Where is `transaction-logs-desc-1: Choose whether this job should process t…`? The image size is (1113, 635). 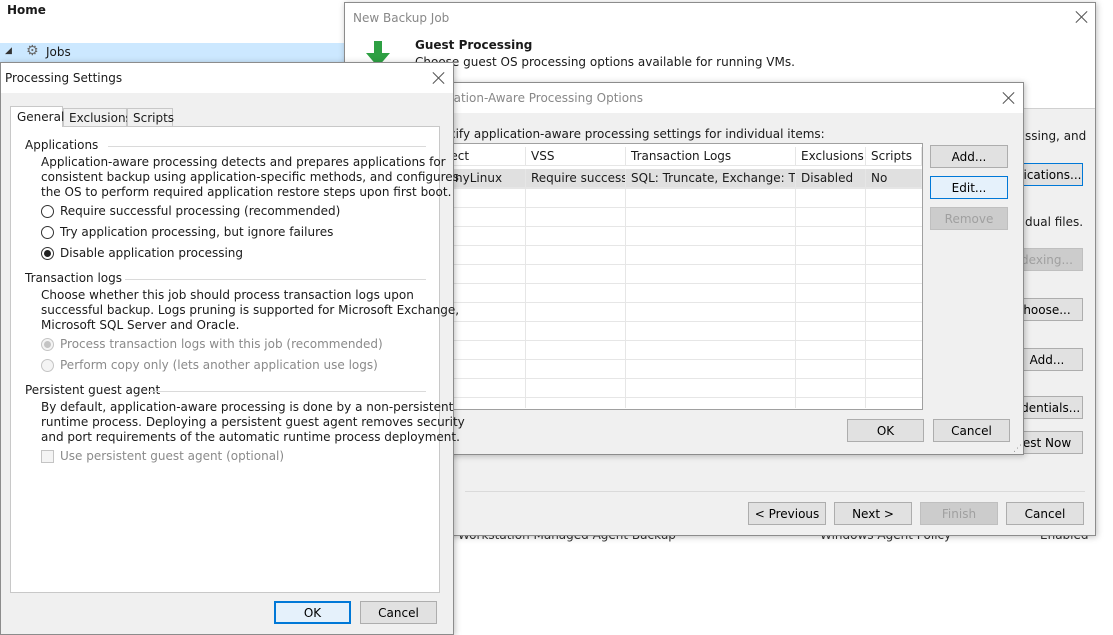
transaction-logs-desc-1: Choose whether this job should process t… is located at coordinates (227, 295).